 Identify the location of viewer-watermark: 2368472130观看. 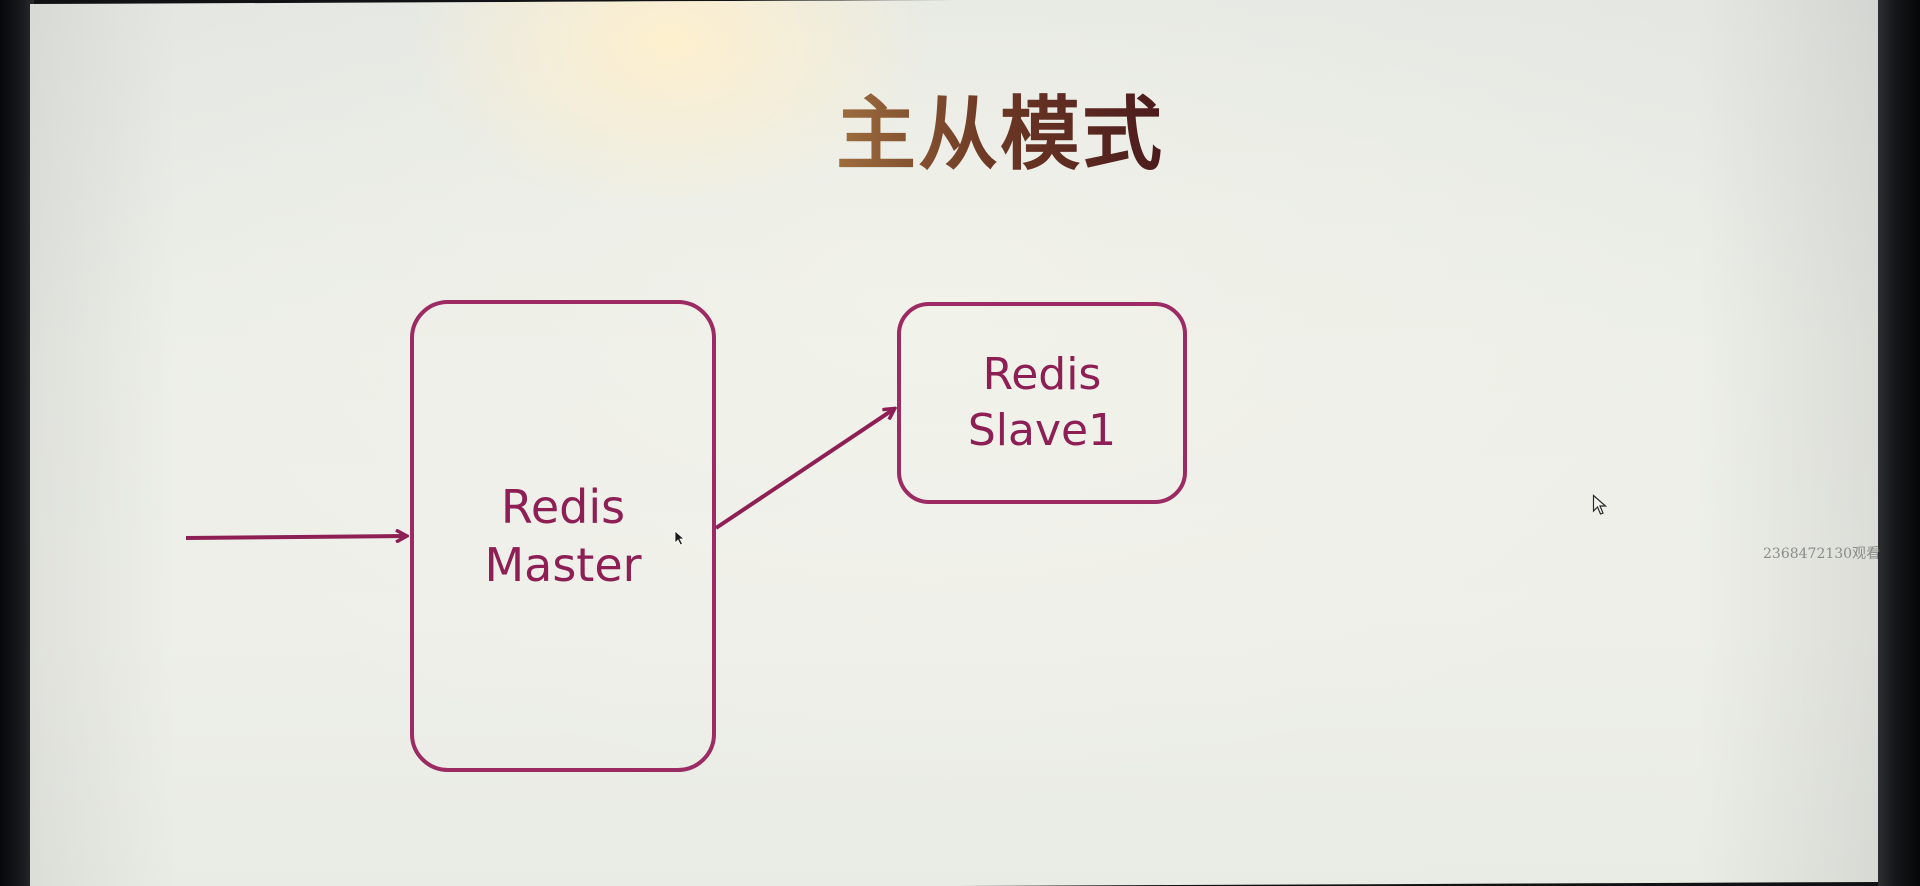
(1822, 554).